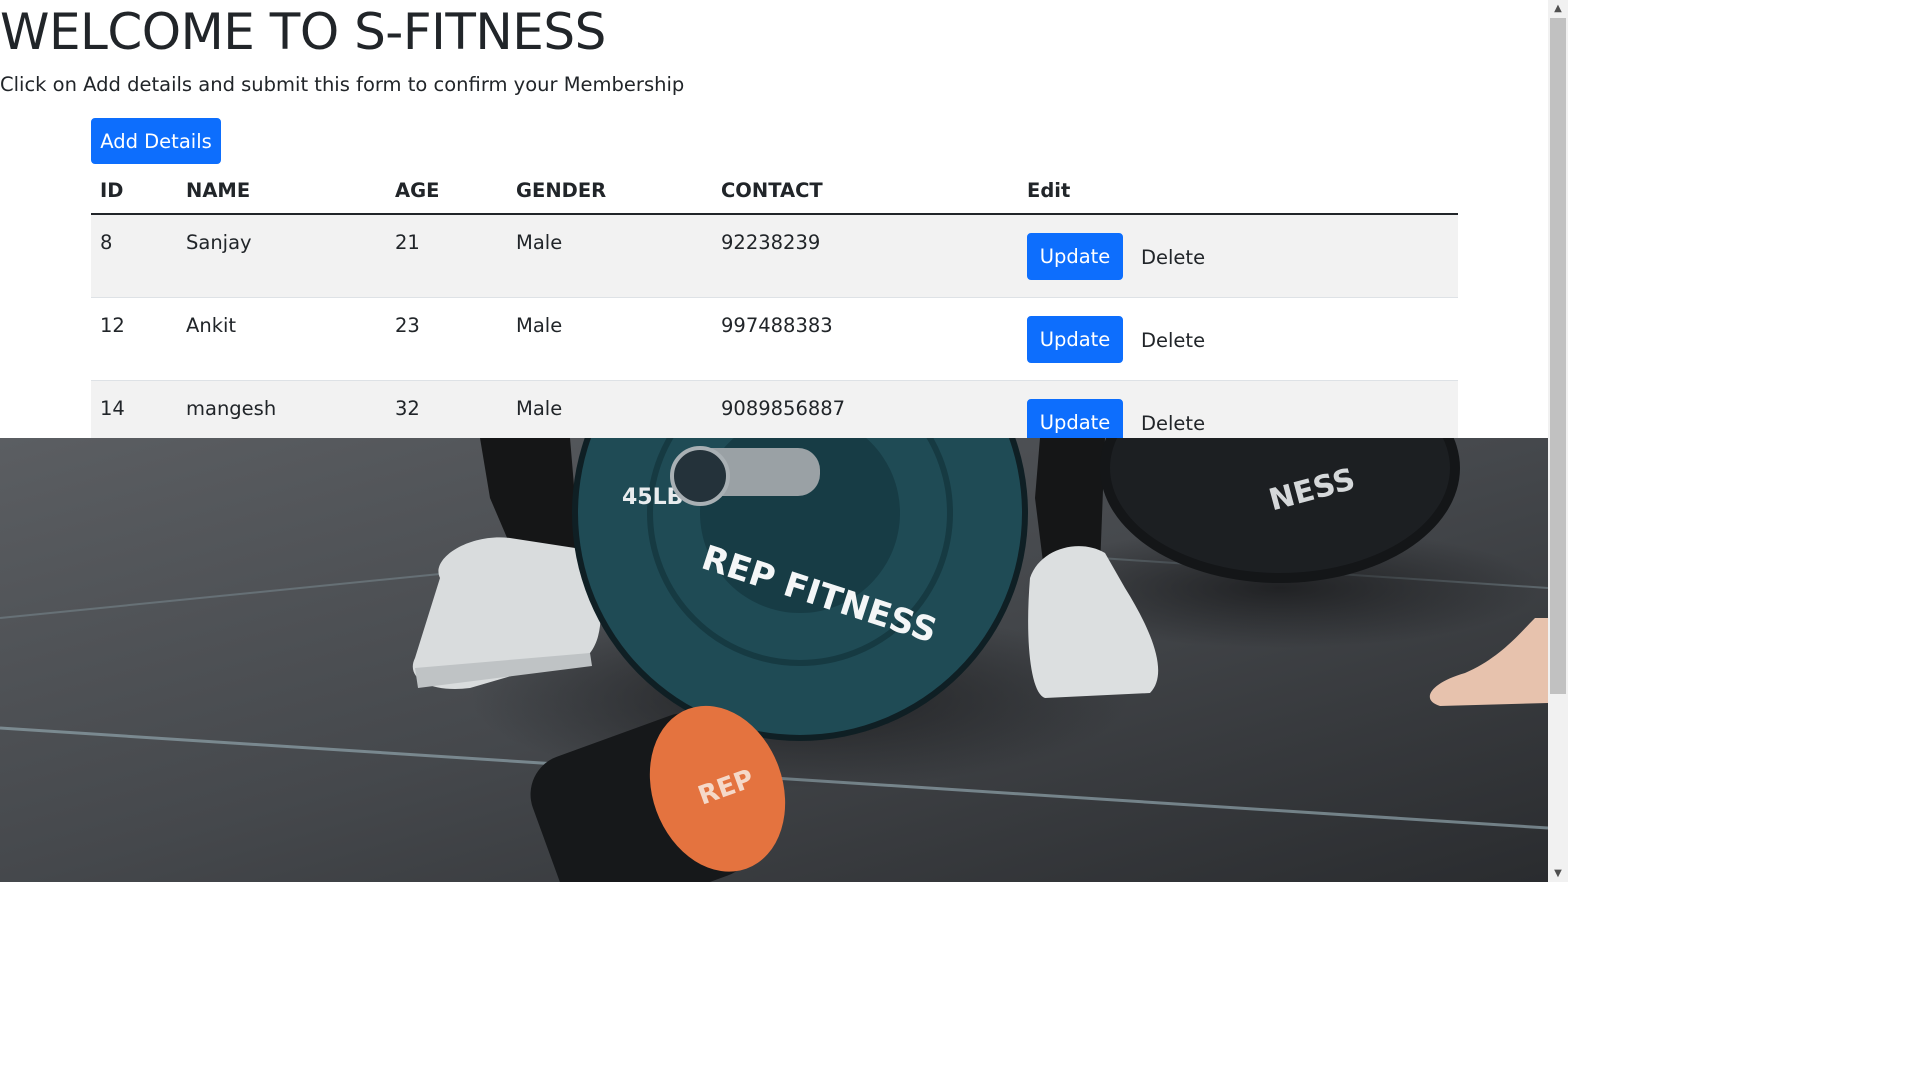 Image resolution: width=1920 pixels, height=1080 pixels. I want to click on cell-id: 8, so click(134, 256).